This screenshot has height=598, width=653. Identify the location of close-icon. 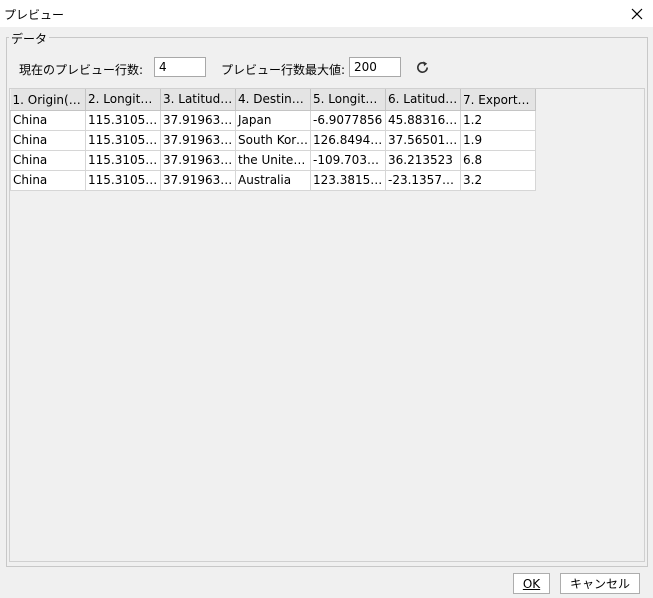
(637, 13).